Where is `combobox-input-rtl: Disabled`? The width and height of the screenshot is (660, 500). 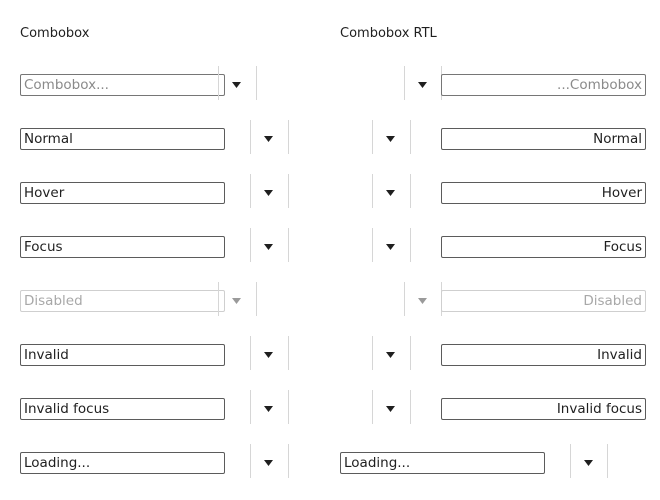
combobox-input-rtl: Disabled is located at coordinates (543, 301).